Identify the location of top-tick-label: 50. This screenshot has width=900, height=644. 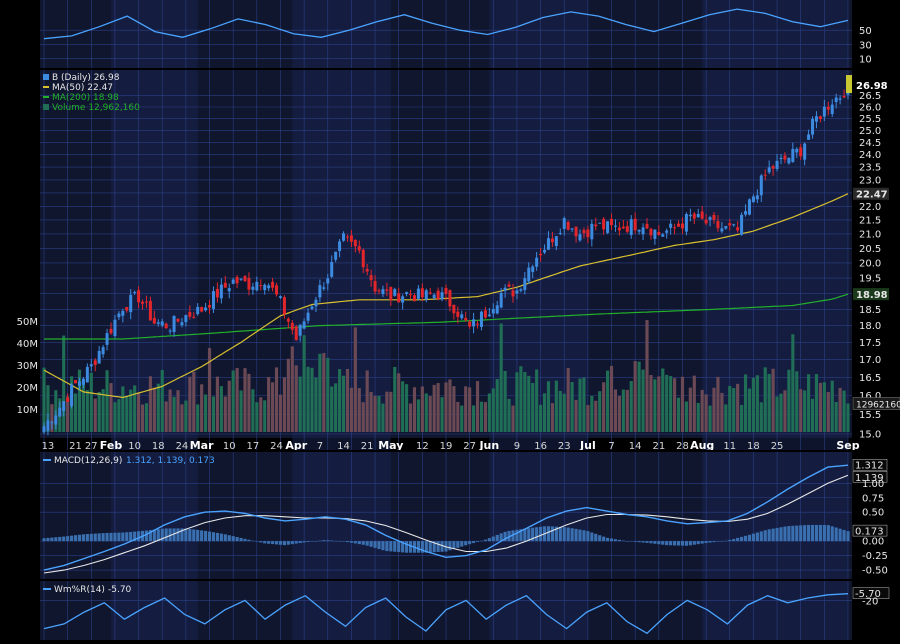
(865, 31).